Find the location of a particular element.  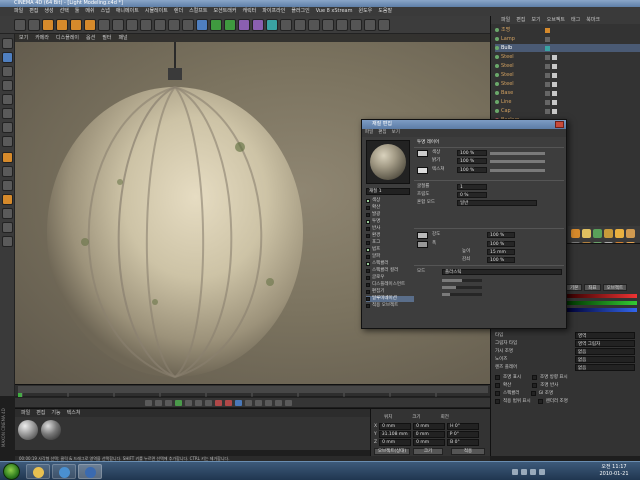

magnet-icon is located at coordinates (7, 199).